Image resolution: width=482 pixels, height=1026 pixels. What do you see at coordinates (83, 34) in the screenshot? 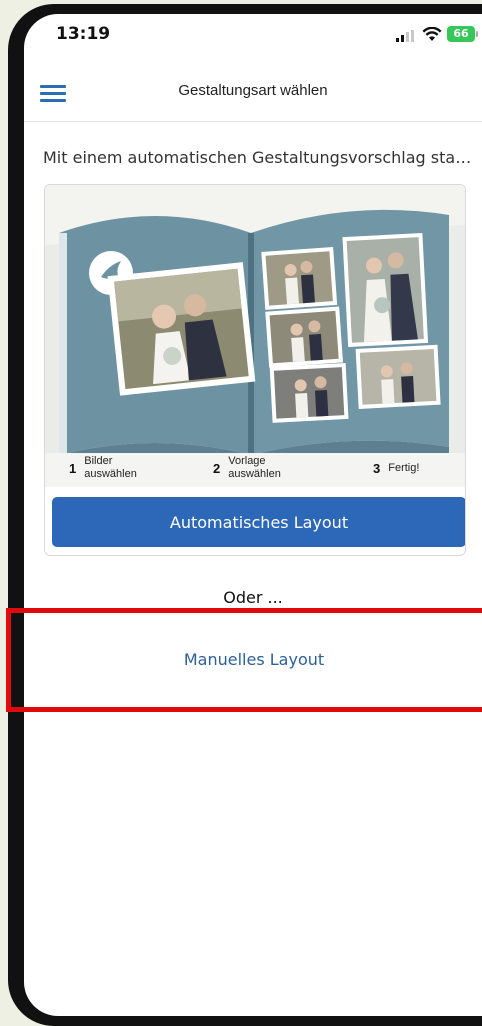
I see `status-time: 13:19` at bounding box center [83, 34].